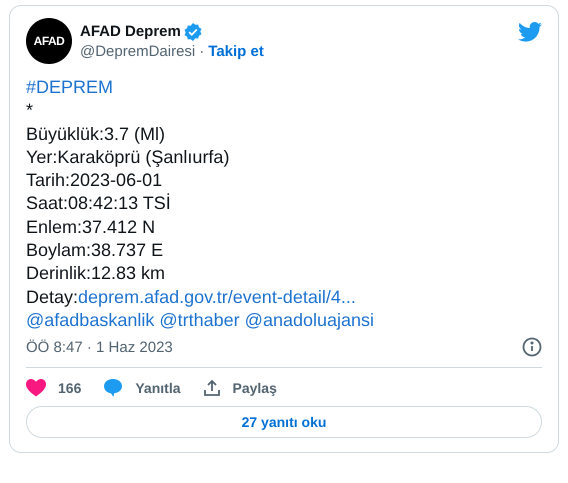  What do you see at coordinates (128, 157) in the screenshot?
I see `tweet-text-line: Yer:Karaköprü (Şanlıurfa)` at bounding box center [128, 157].